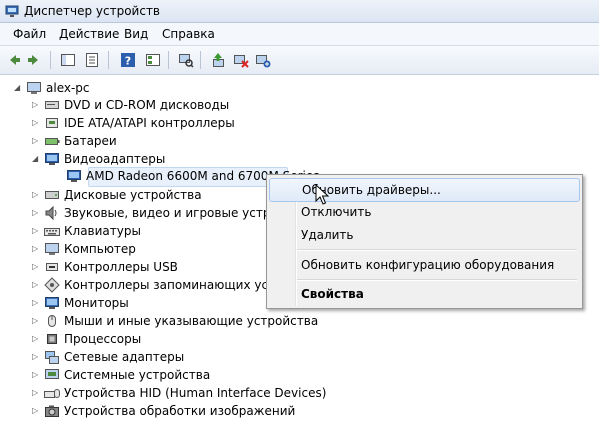 Image resolution: width=599 pixels, height=445 pixels. Describe the element at coordinates (52, 141) in the screenshot. I see `battery-icon` at that location.